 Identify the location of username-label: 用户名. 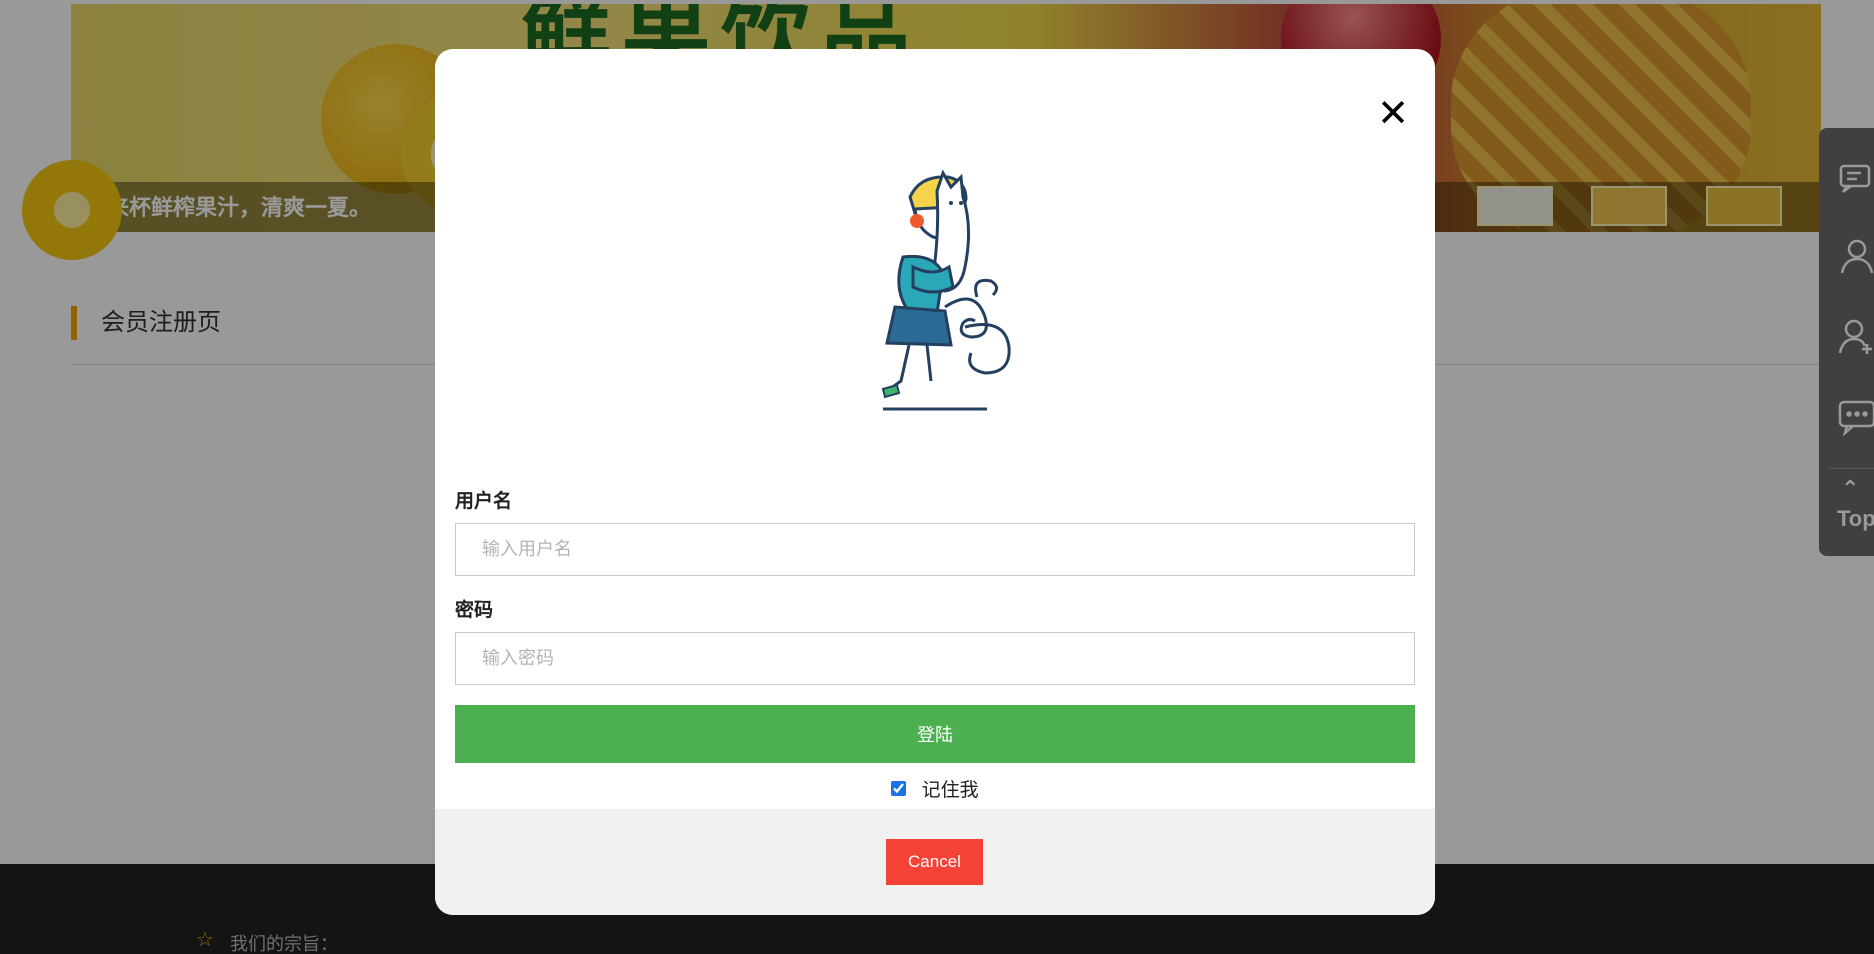
(484, 501).